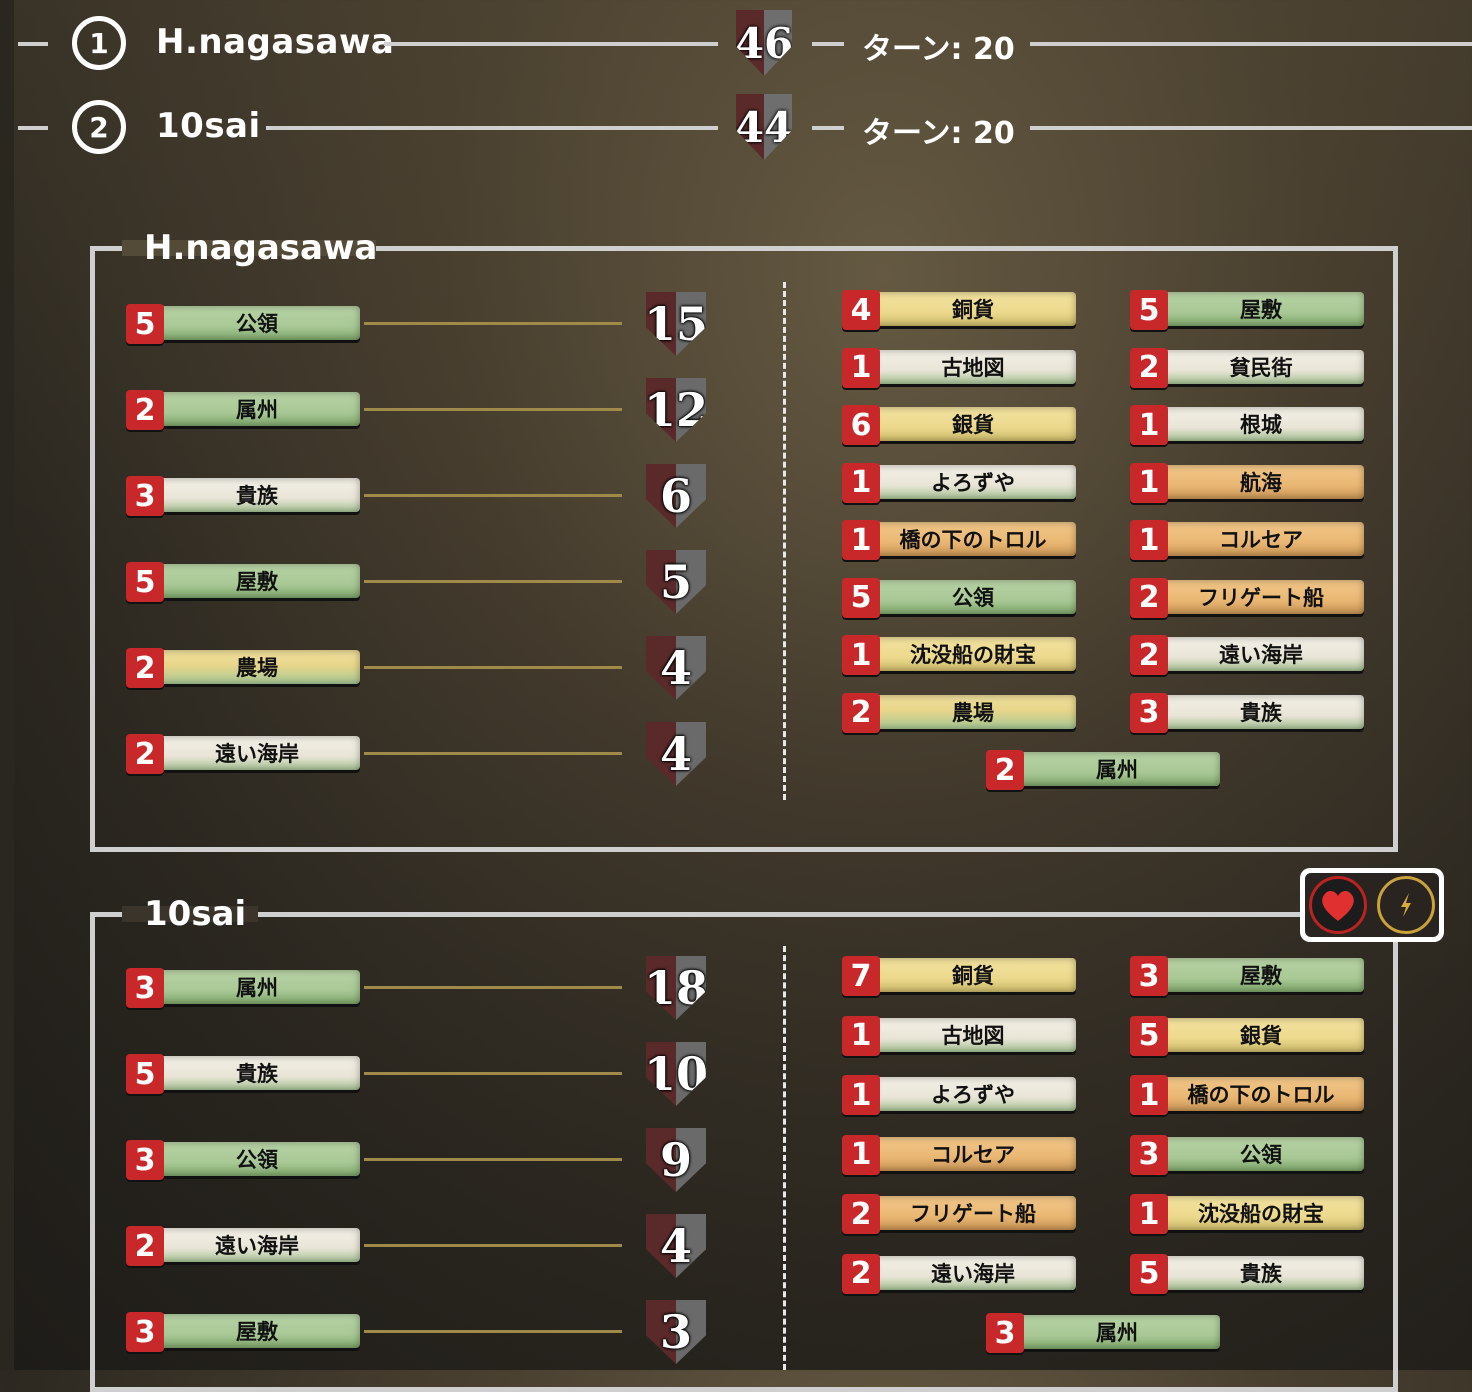 Image resolution: width=1472 pixels, height=1392 pixels. I want to click on action-icons, so click(1372, 905).